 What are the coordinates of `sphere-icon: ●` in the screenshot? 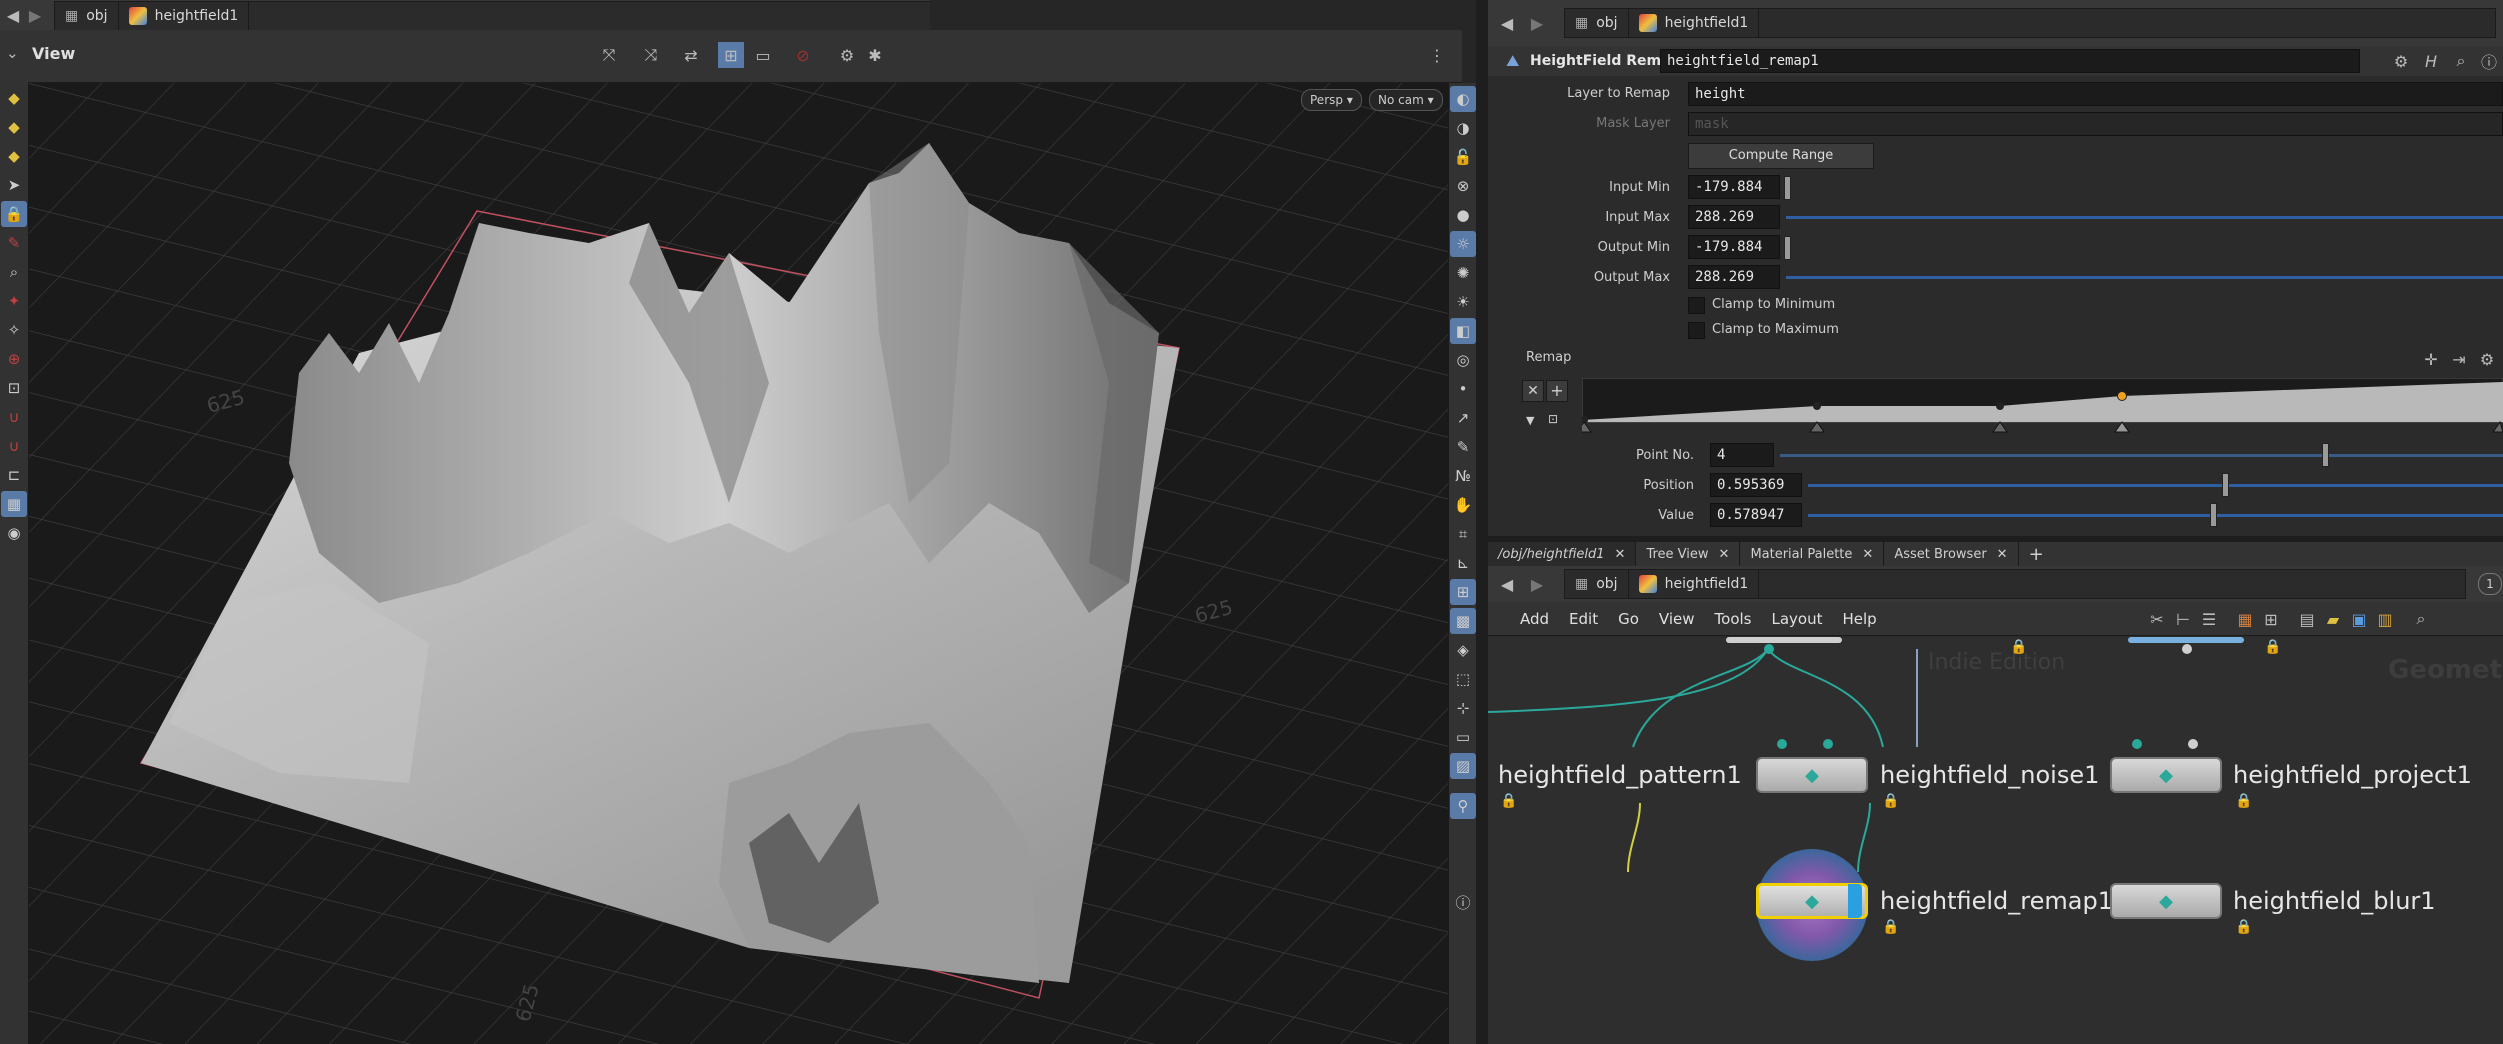 It's located at (1463, 215).